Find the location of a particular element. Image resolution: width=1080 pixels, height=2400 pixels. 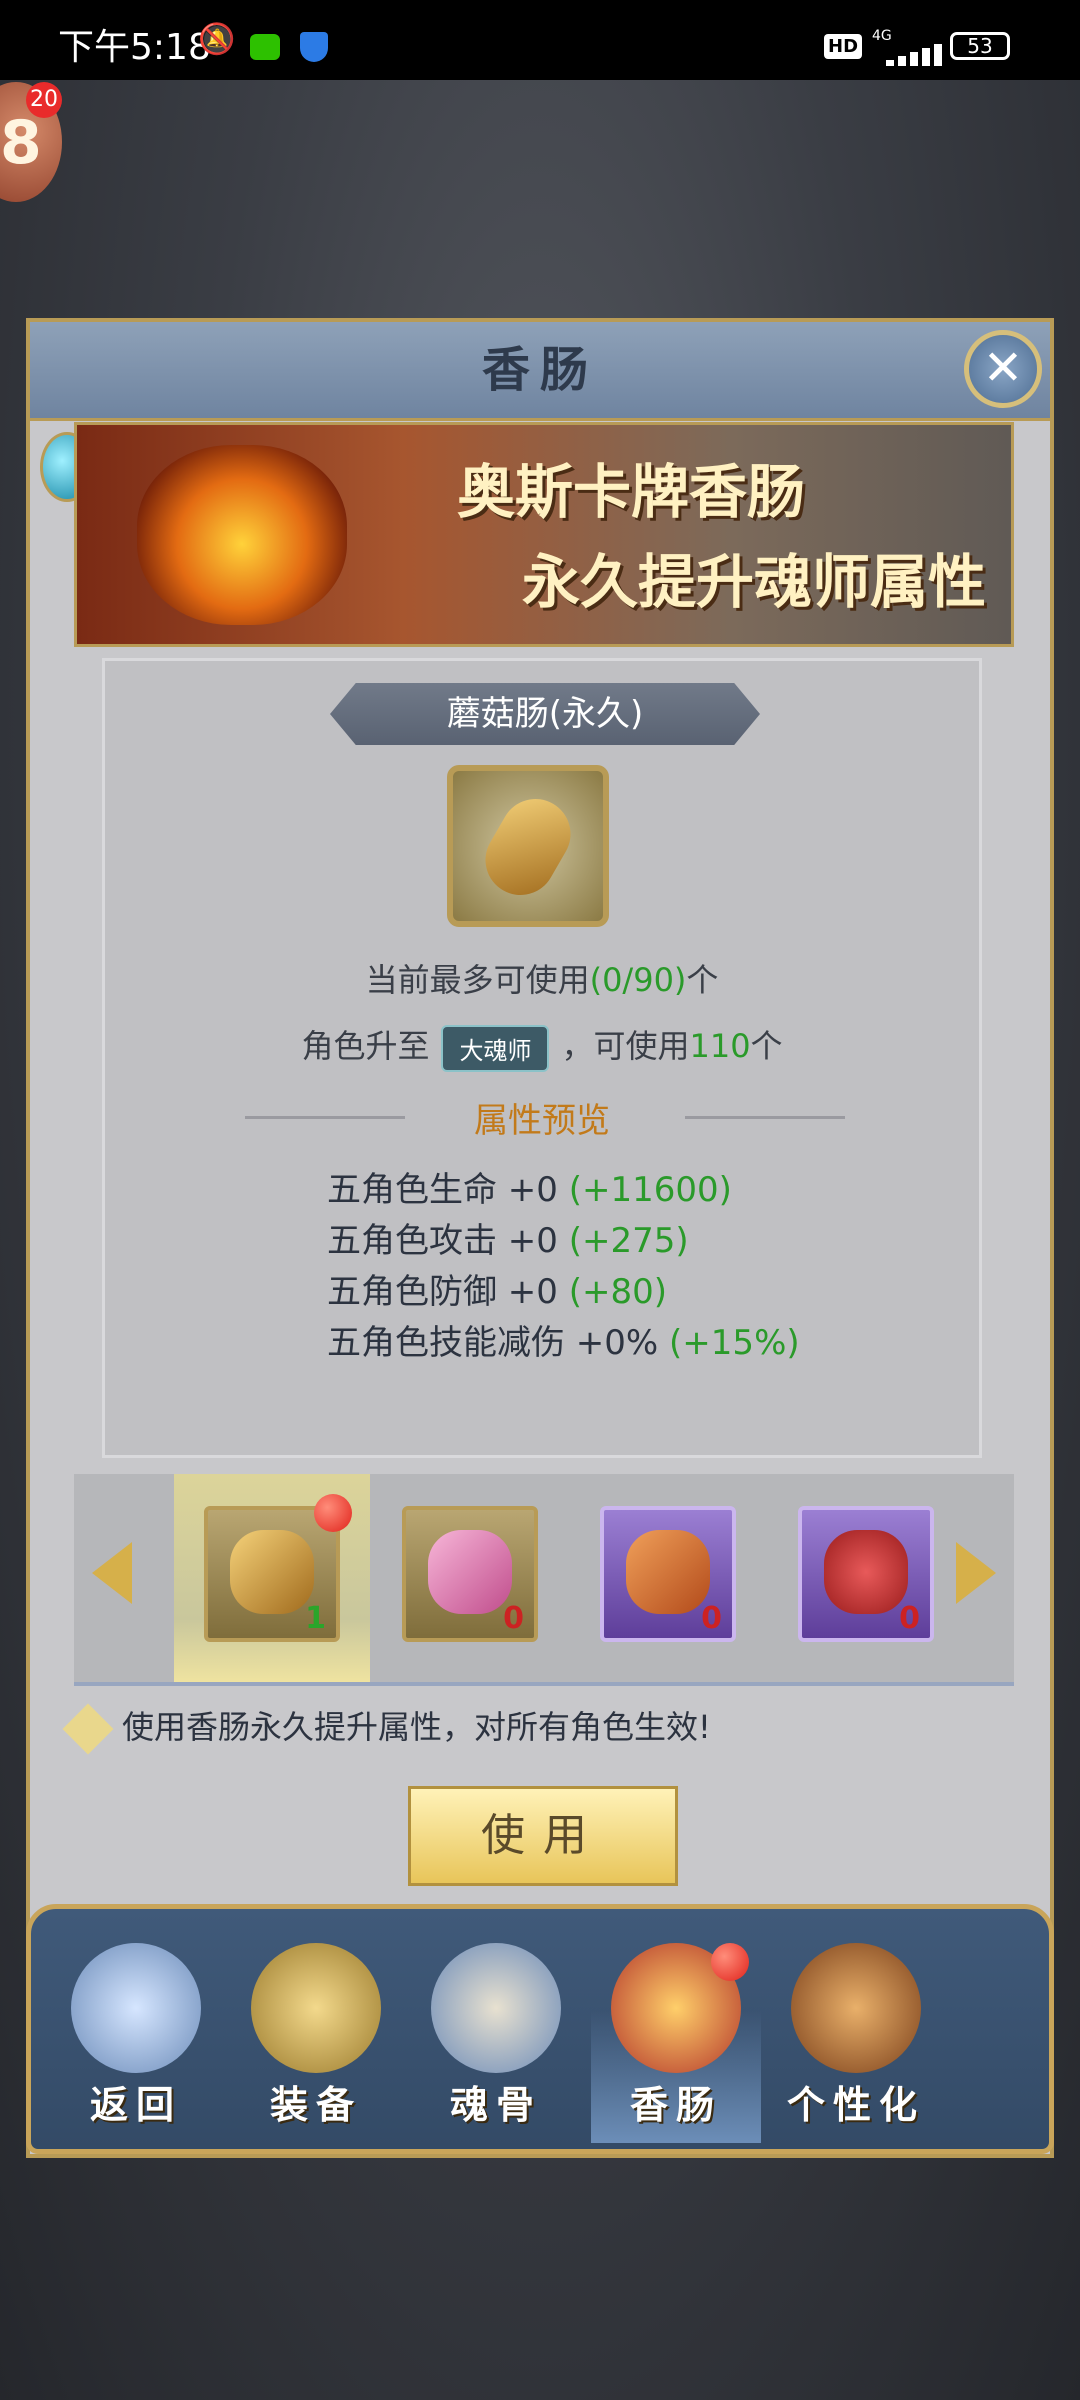

stat-row: 五角色攻击 +0 (+275) is located at coordinates (563, 1241).